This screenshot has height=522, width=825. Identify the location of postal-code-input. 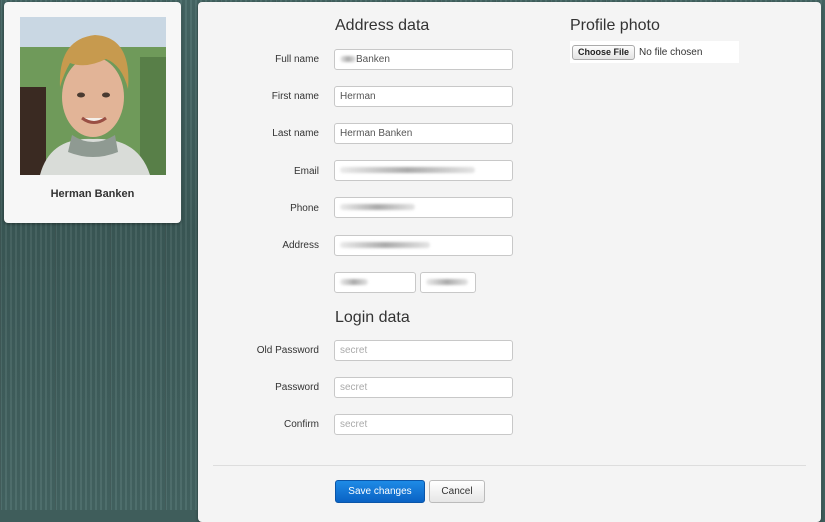
(375, 282).